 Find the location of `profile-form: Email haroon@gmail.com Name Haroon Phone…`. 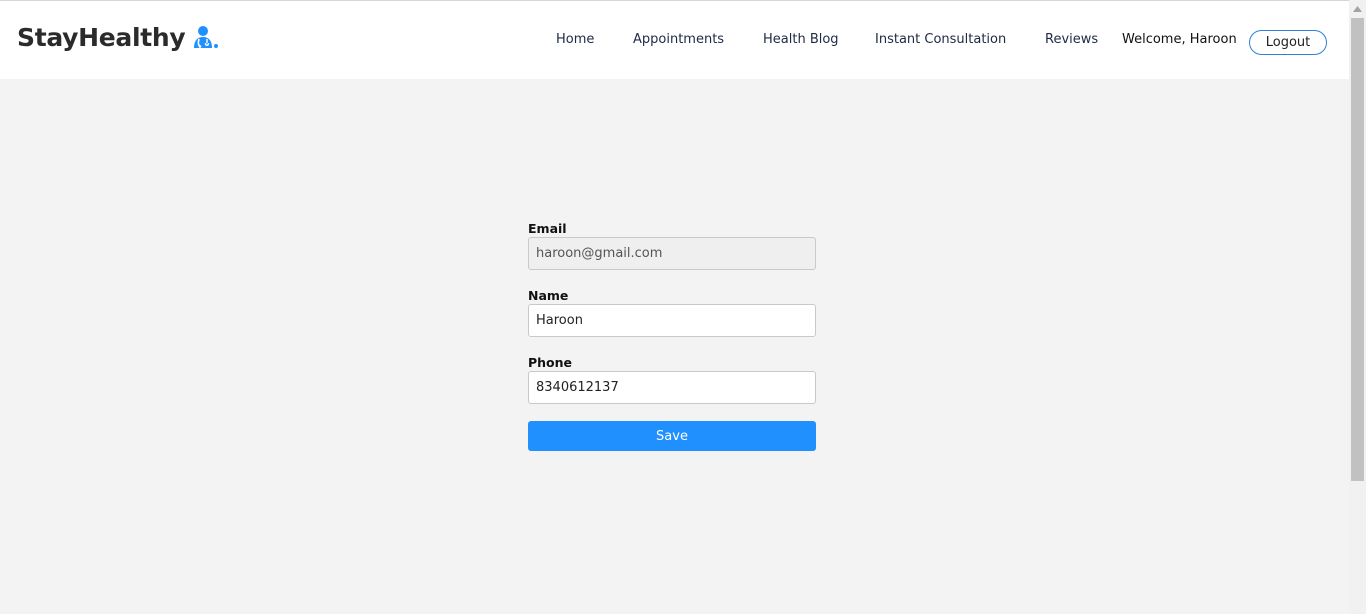

profile-form: Email haroon@gmail.com Name Haroon Phone… is located at coordinates (672, 335).